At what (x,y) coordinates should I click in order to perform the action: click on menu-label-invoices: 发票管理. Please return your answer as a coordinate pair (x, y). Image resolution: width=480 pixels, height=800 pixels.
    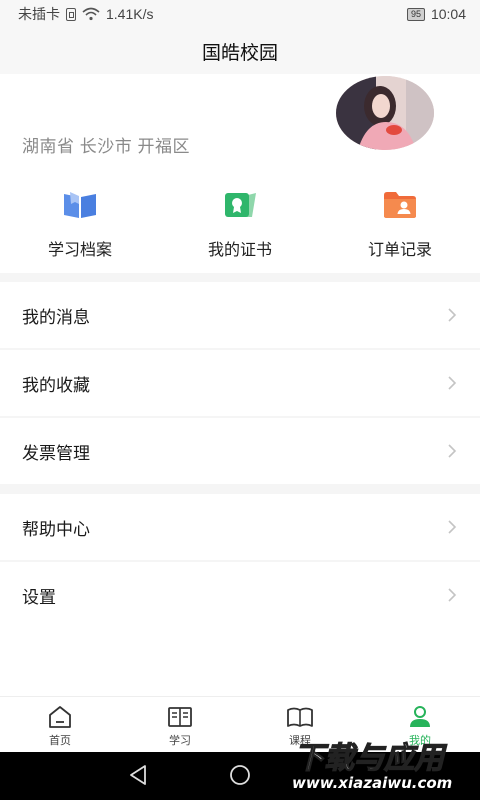
    Looking at the image, I should click on (56, 453).